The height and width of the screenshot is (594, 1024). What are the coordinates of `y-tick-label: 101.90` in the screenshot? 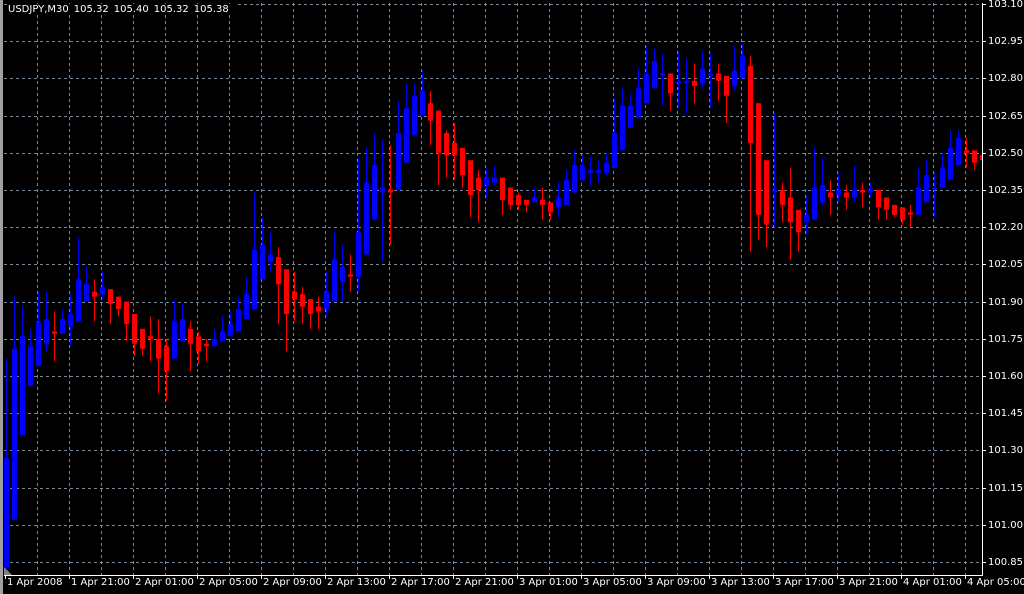 It's located at (1005, 302).